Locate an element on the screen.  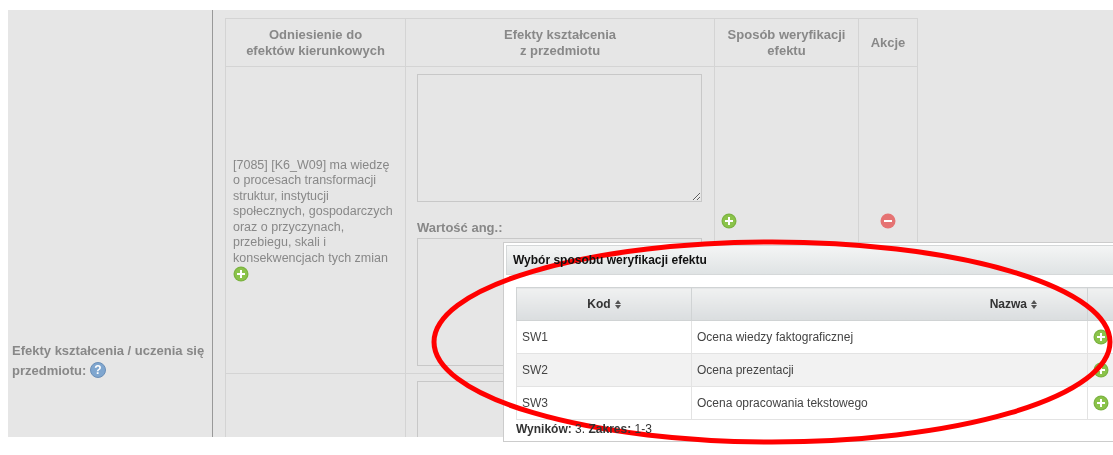
reference-text: [7085] [K6_W09] ma wiedzę o procesach transformacji struktur, instytucji społecznych, gospodarczych oraz o przyczynach, przebiegu, skali i konsekwencjach tych zmian is located at coordinates (313, 211).